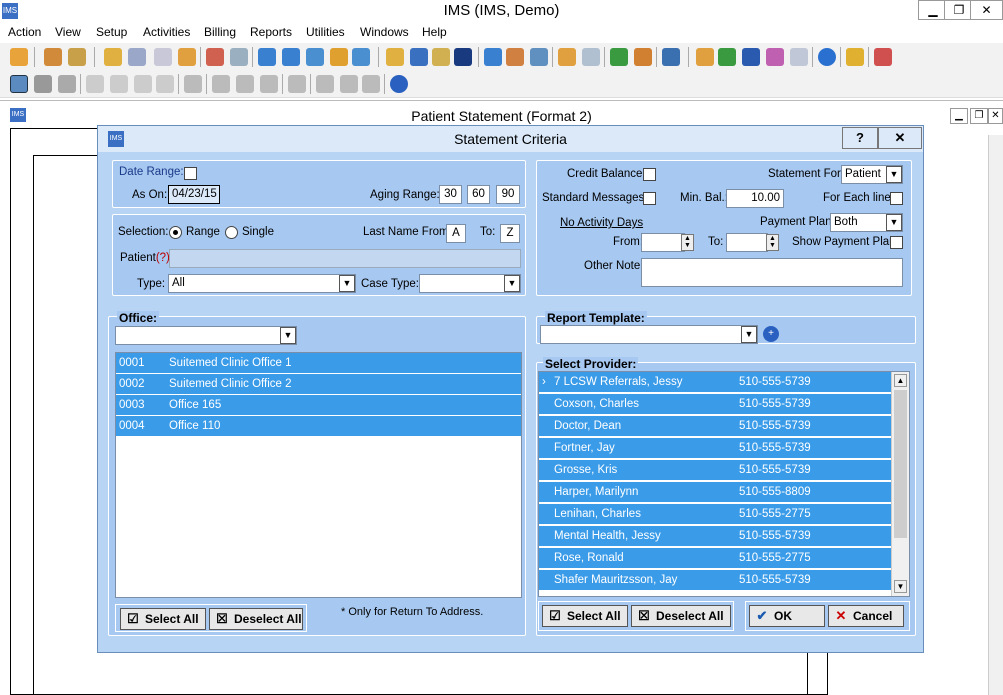 The height and width of the screenshot is (695, 1003). Describe the element at coordinates (751, 57) in the screenshot. I see `word-icon` at that location.